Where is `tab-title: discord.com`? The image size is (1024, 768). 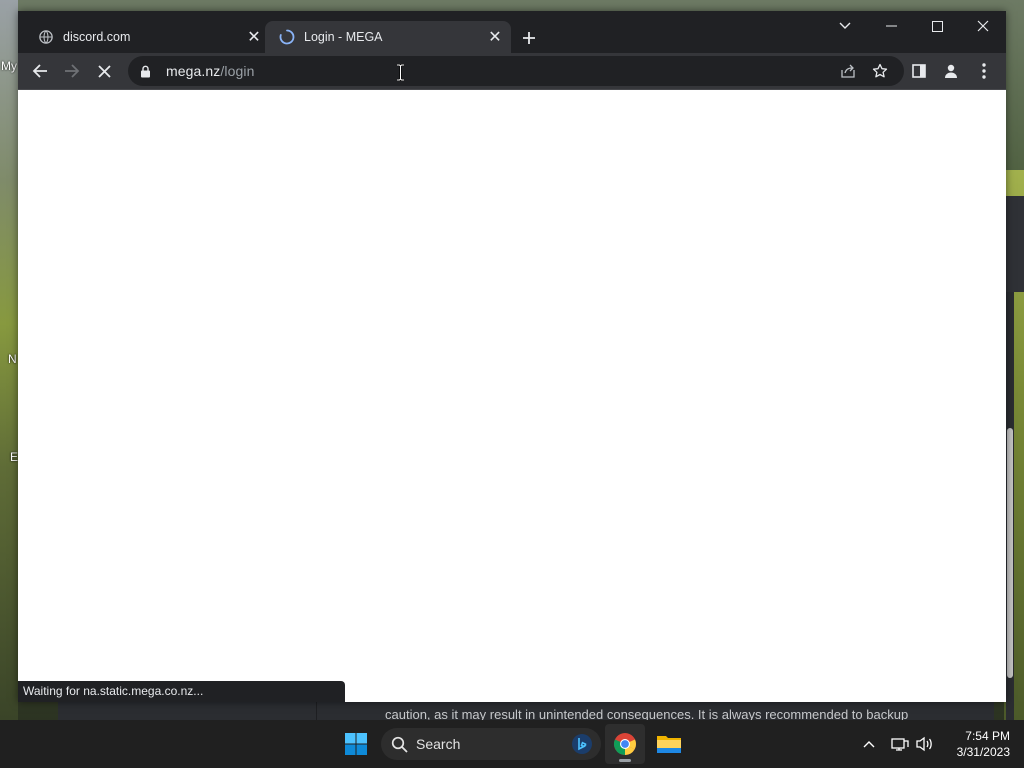
tab-title: discord.com is located at coordinates (97, 37).